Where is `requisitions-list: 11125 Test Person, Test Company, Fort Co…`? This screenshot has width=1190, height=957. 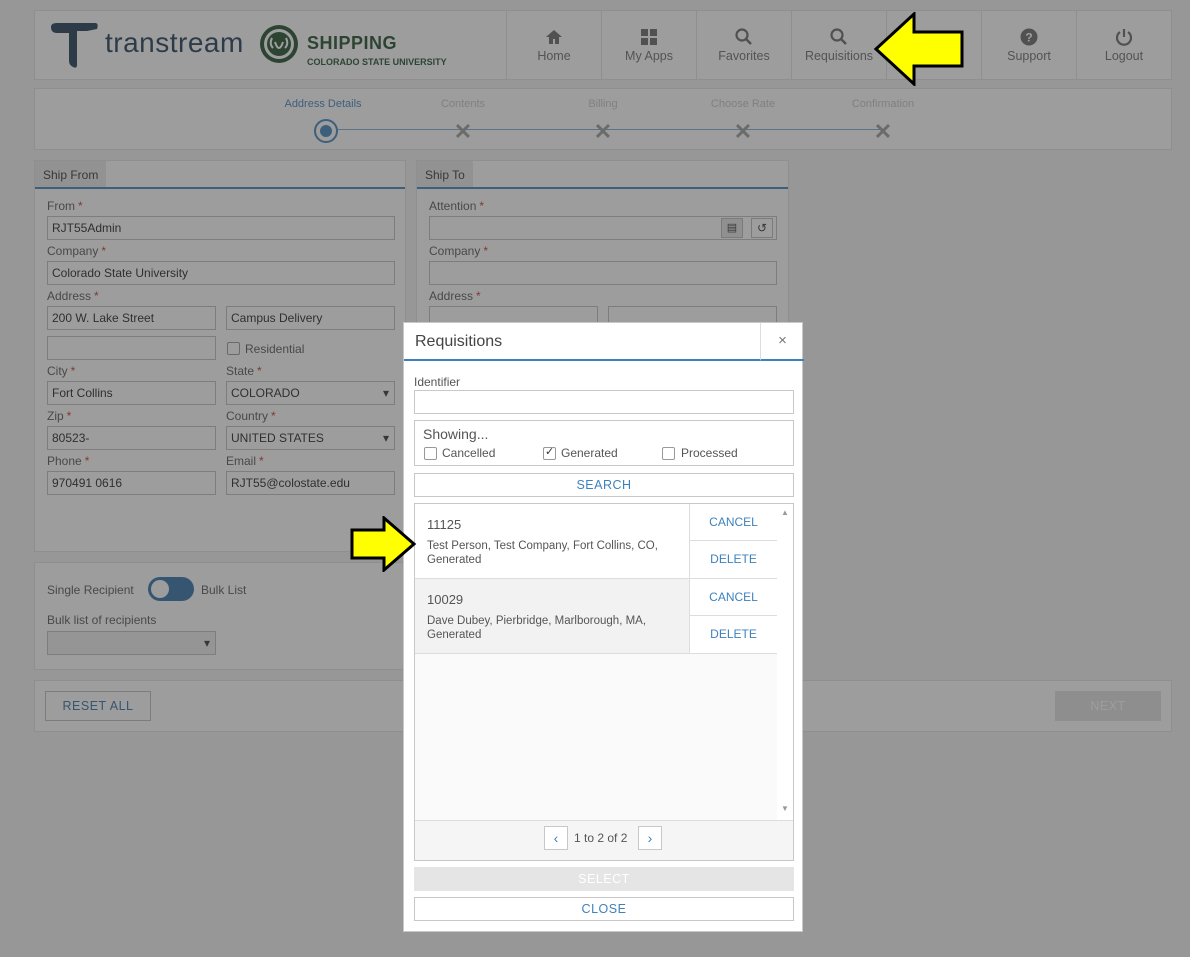 requisitions-list: 11125 Test Person, Test Company, Fort Co… is located at coordinates (604, 682).